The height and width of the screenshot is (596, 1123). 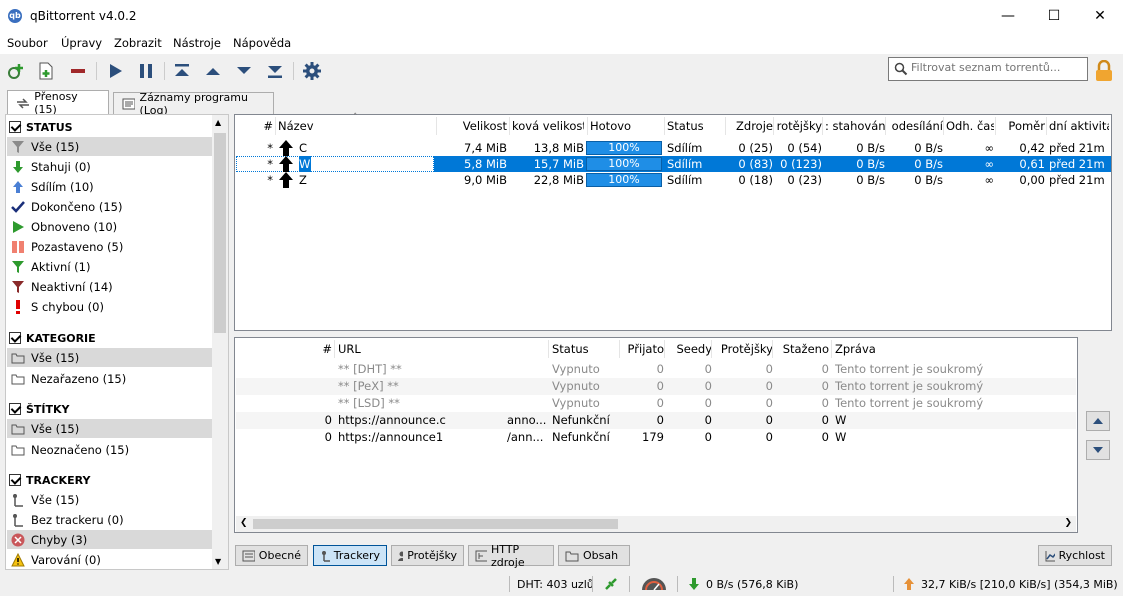 What do you see at coordinates (197, 43) in the screenshot?
I see `menu-tools: Nástroje` at bounding box center [197, 43].